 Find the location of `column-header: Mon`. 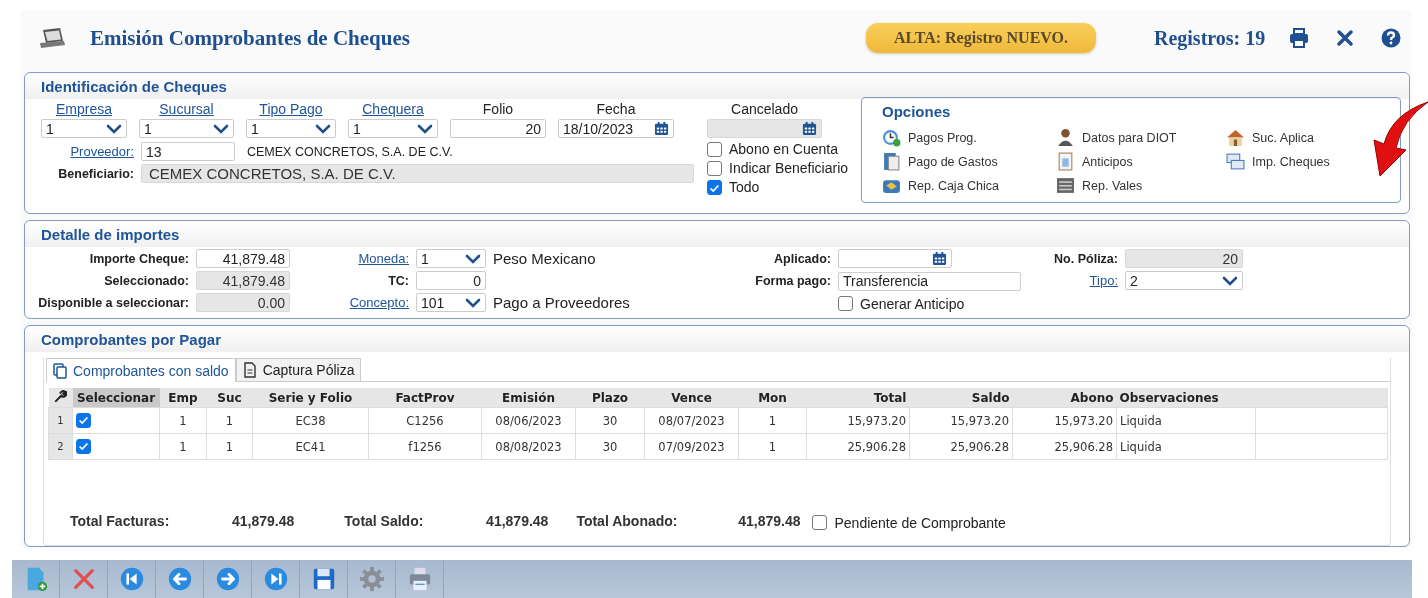

column-header: Mon is located at coordinates (772, 398).